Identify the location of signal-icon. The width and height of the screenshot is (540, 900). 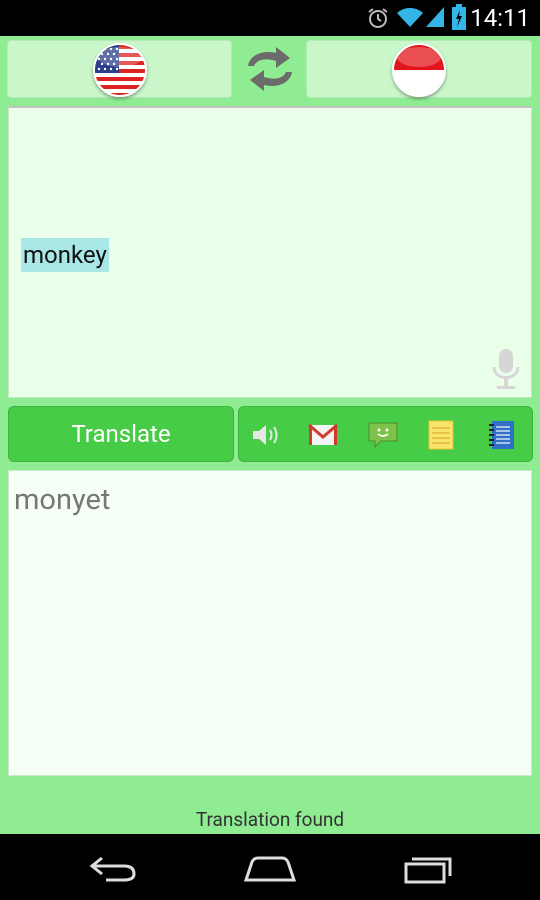
(435, 17).